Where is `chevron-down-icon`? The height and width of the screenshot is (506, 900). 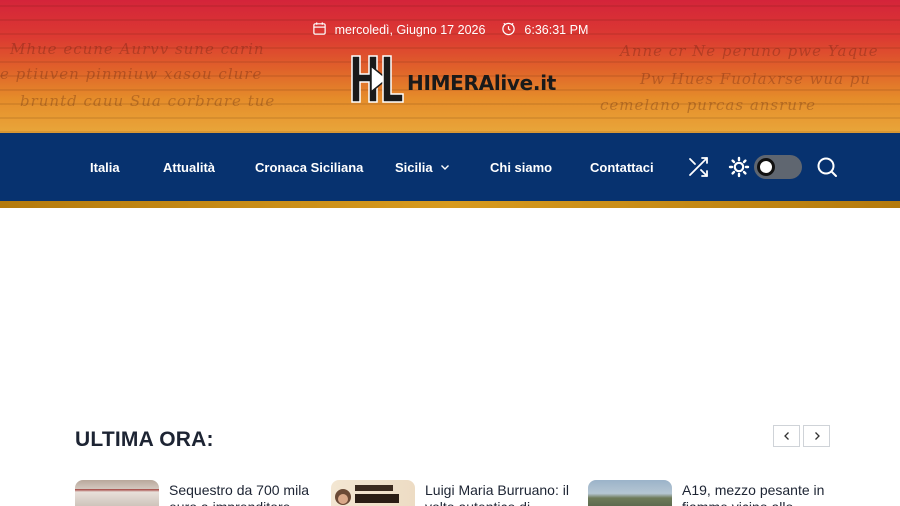 chevron-down-icon is located at coordinates (444, 167).